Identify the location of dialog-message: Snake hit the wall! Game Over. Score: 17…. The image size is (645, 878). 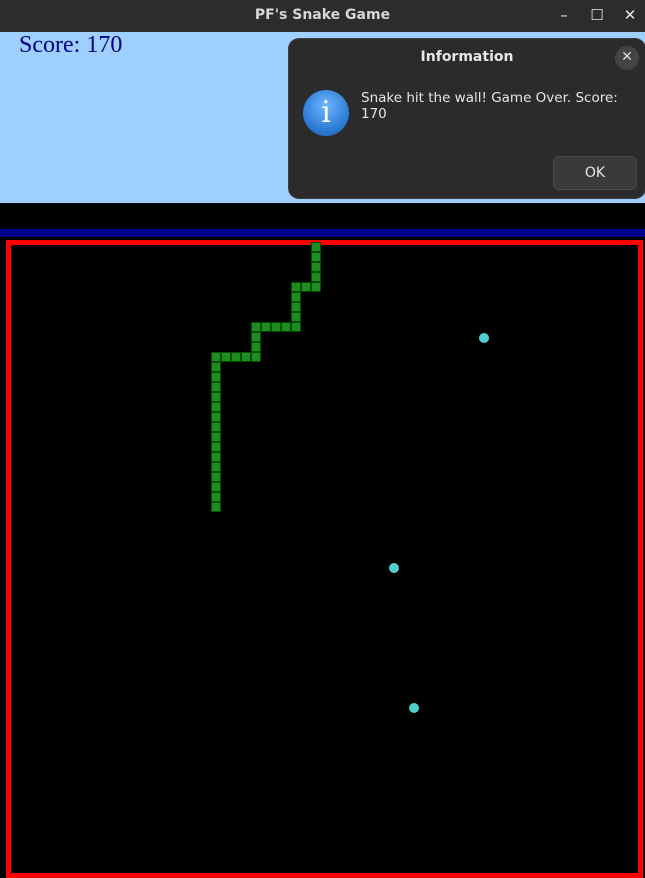
(489, 106).